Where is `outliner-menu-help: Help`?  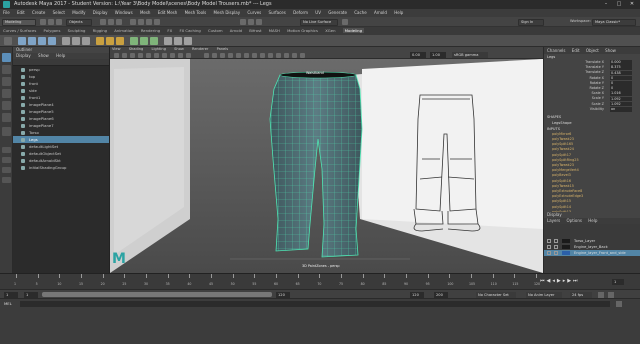
outliner-menu-help: Help is located at coordinates (60, 55).